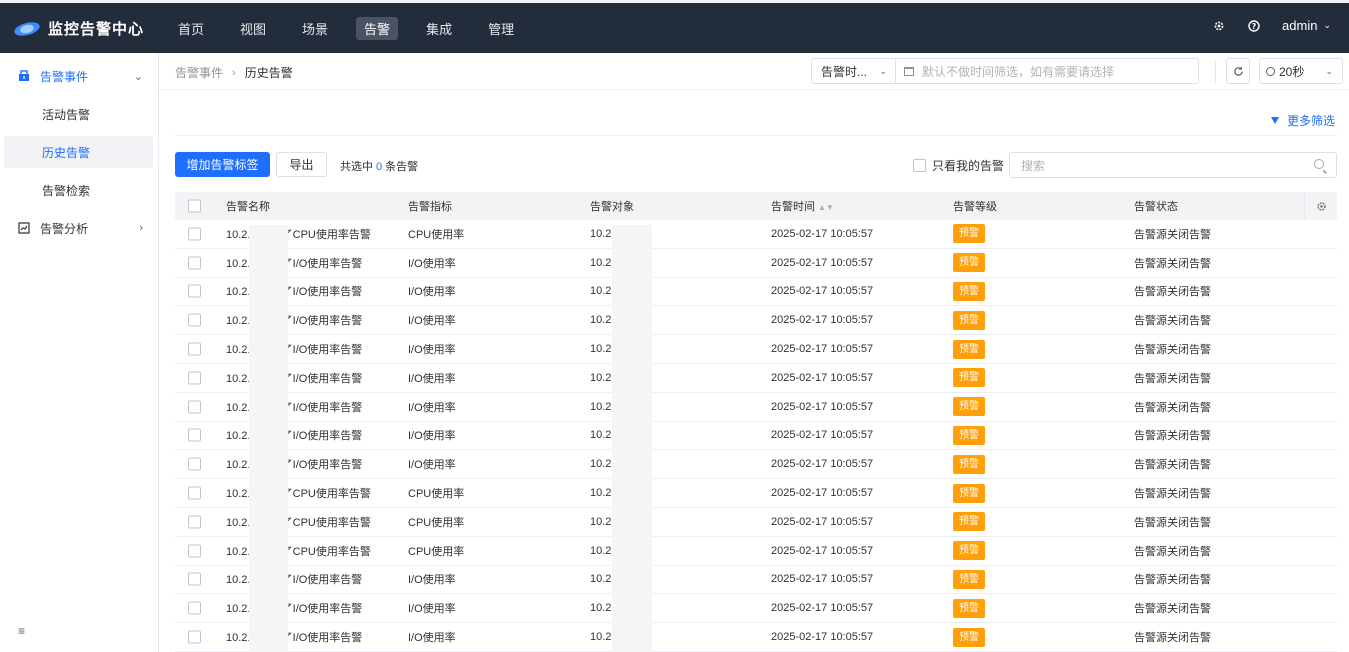 This screenshot has height=652, width=1349. I want to click on nav-item-manage: 管理, so click(501, 28).